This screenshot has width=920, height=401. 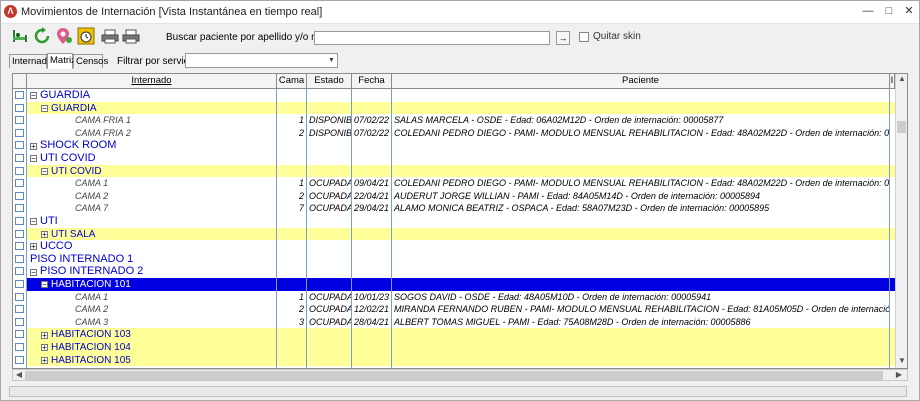 I want to click on tab-censos: Censos, so click(x=90, y=61).